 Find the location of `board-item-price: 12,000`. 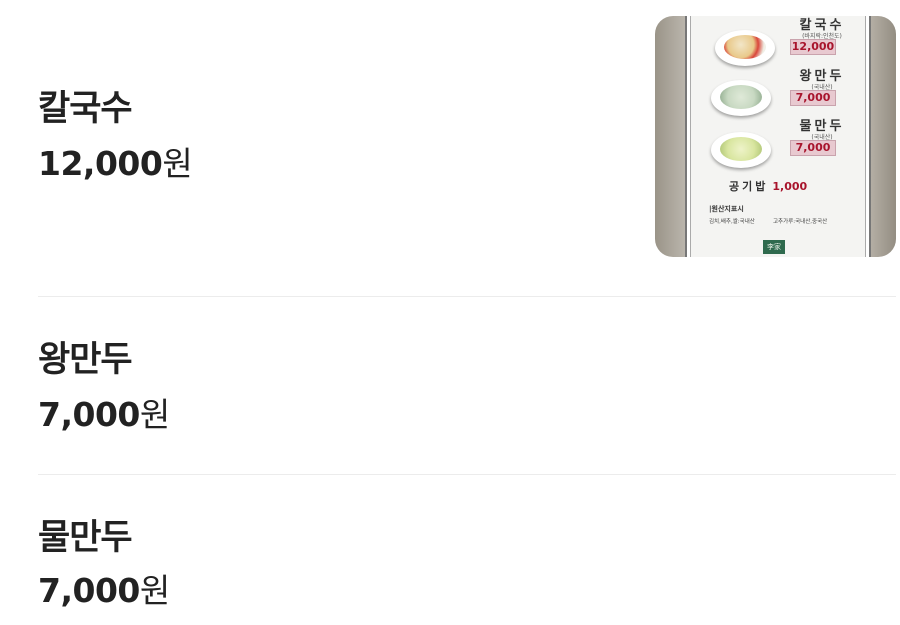

board-item-price: 12,000 is located at coordinates (813, 47).